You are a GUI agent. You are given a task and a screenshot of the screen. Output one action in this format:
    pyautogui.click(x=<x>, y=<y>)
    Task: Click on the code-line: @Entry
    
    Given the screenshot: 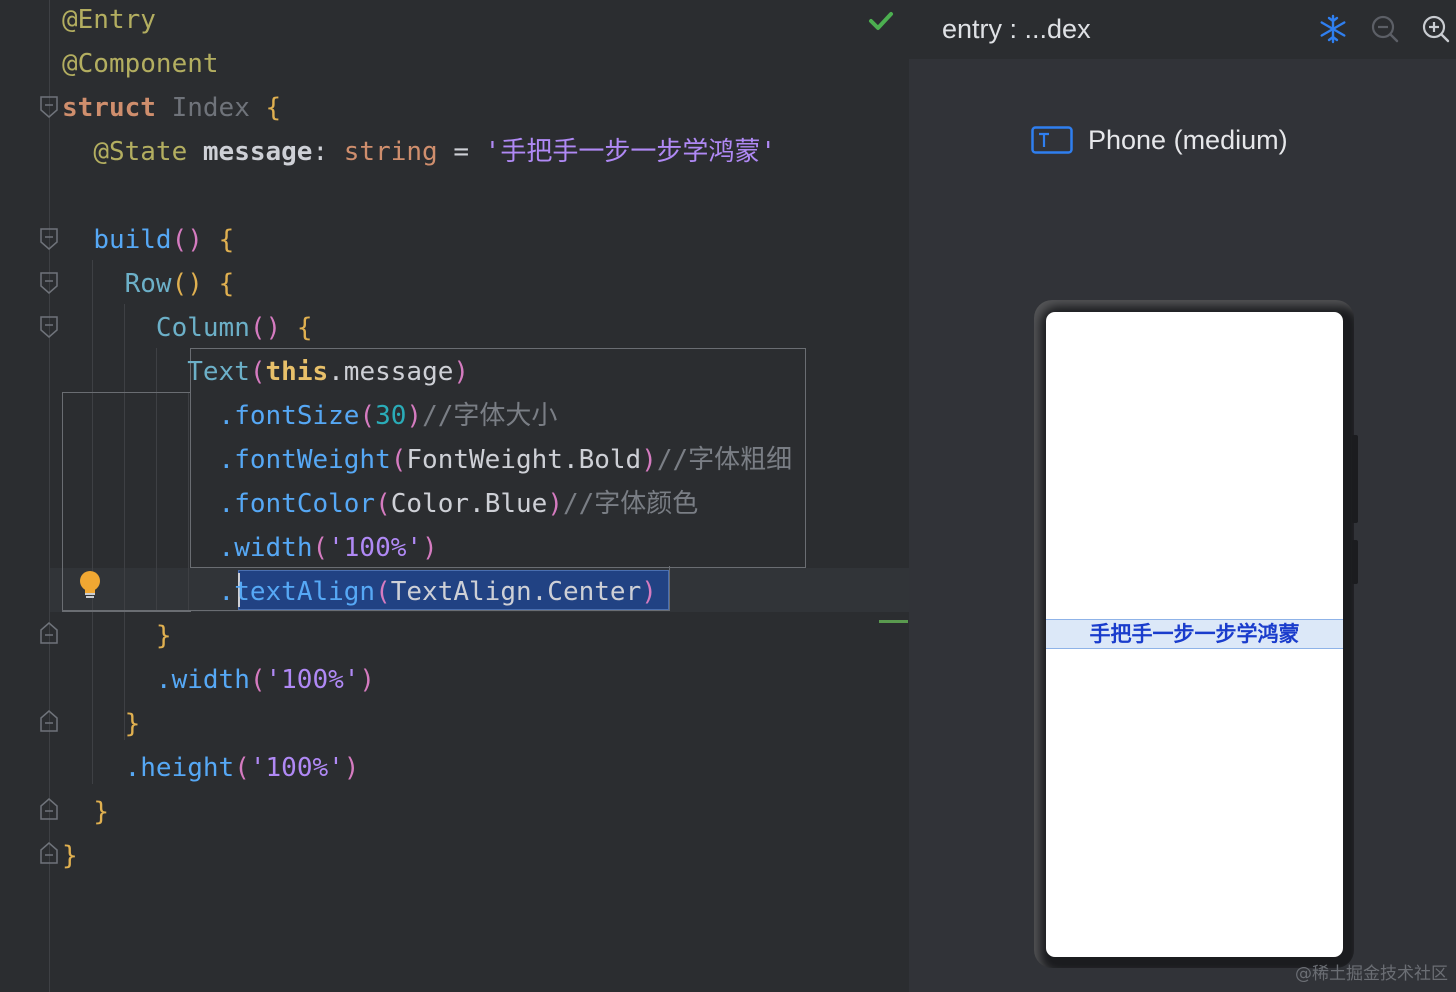 What is the action you would take?
    pyautogui.click(x=109, y=21)
    